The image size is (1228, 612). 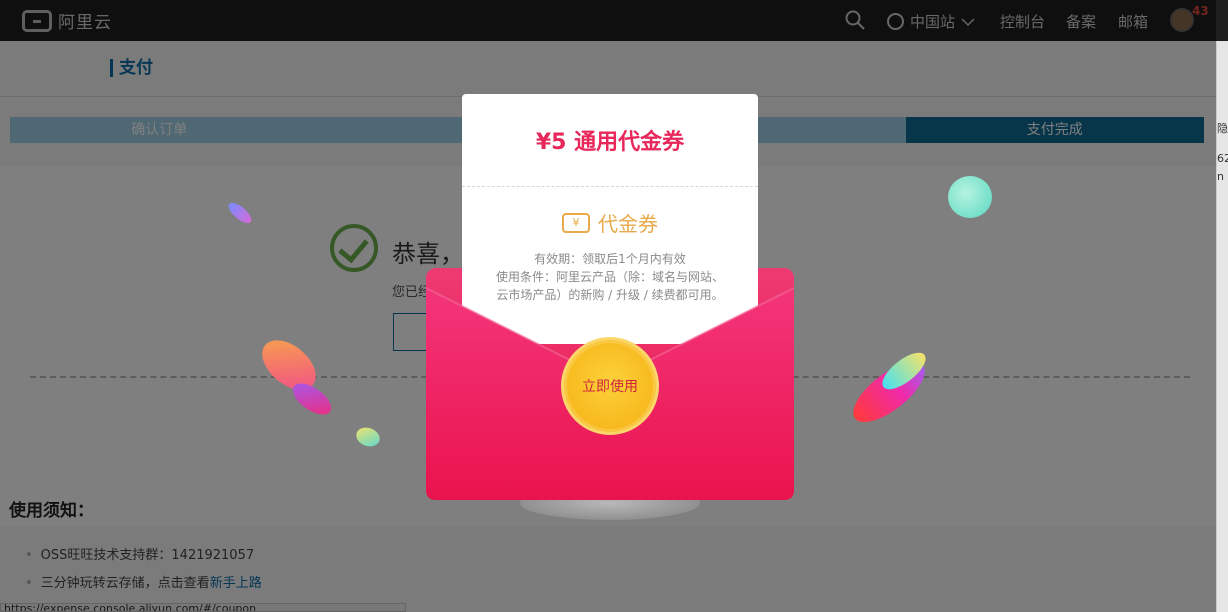 I want to click on coupon-type-row: ¥ 代金券, so click(x=610, y=222).